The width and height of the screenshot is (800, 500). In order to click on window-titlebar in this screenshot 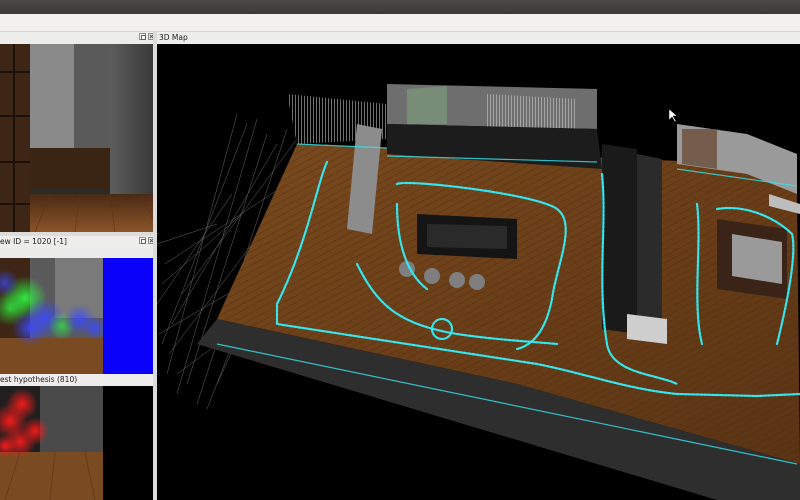, I will do `click(400, 7)`.